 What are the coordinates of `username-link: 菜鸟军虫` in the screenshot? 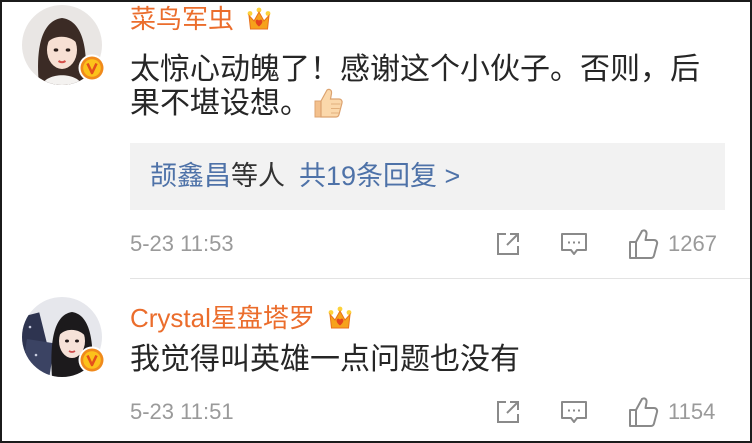 It's located at (182, 19).